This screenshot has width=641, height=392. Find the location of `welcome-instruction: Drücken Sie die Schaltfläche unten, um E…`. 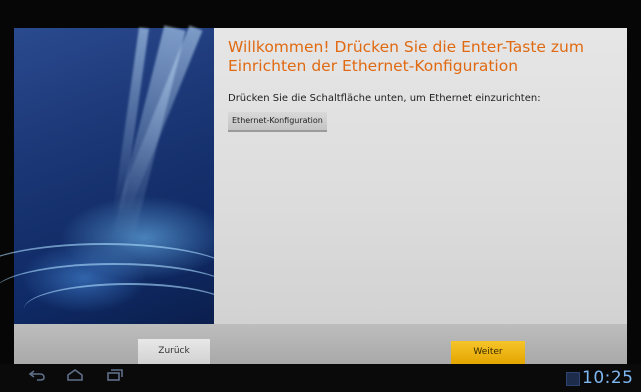

welcome-instruction: Drücken Sie die Schaltfläche unten, um E… is located at coordinates (384, 98).